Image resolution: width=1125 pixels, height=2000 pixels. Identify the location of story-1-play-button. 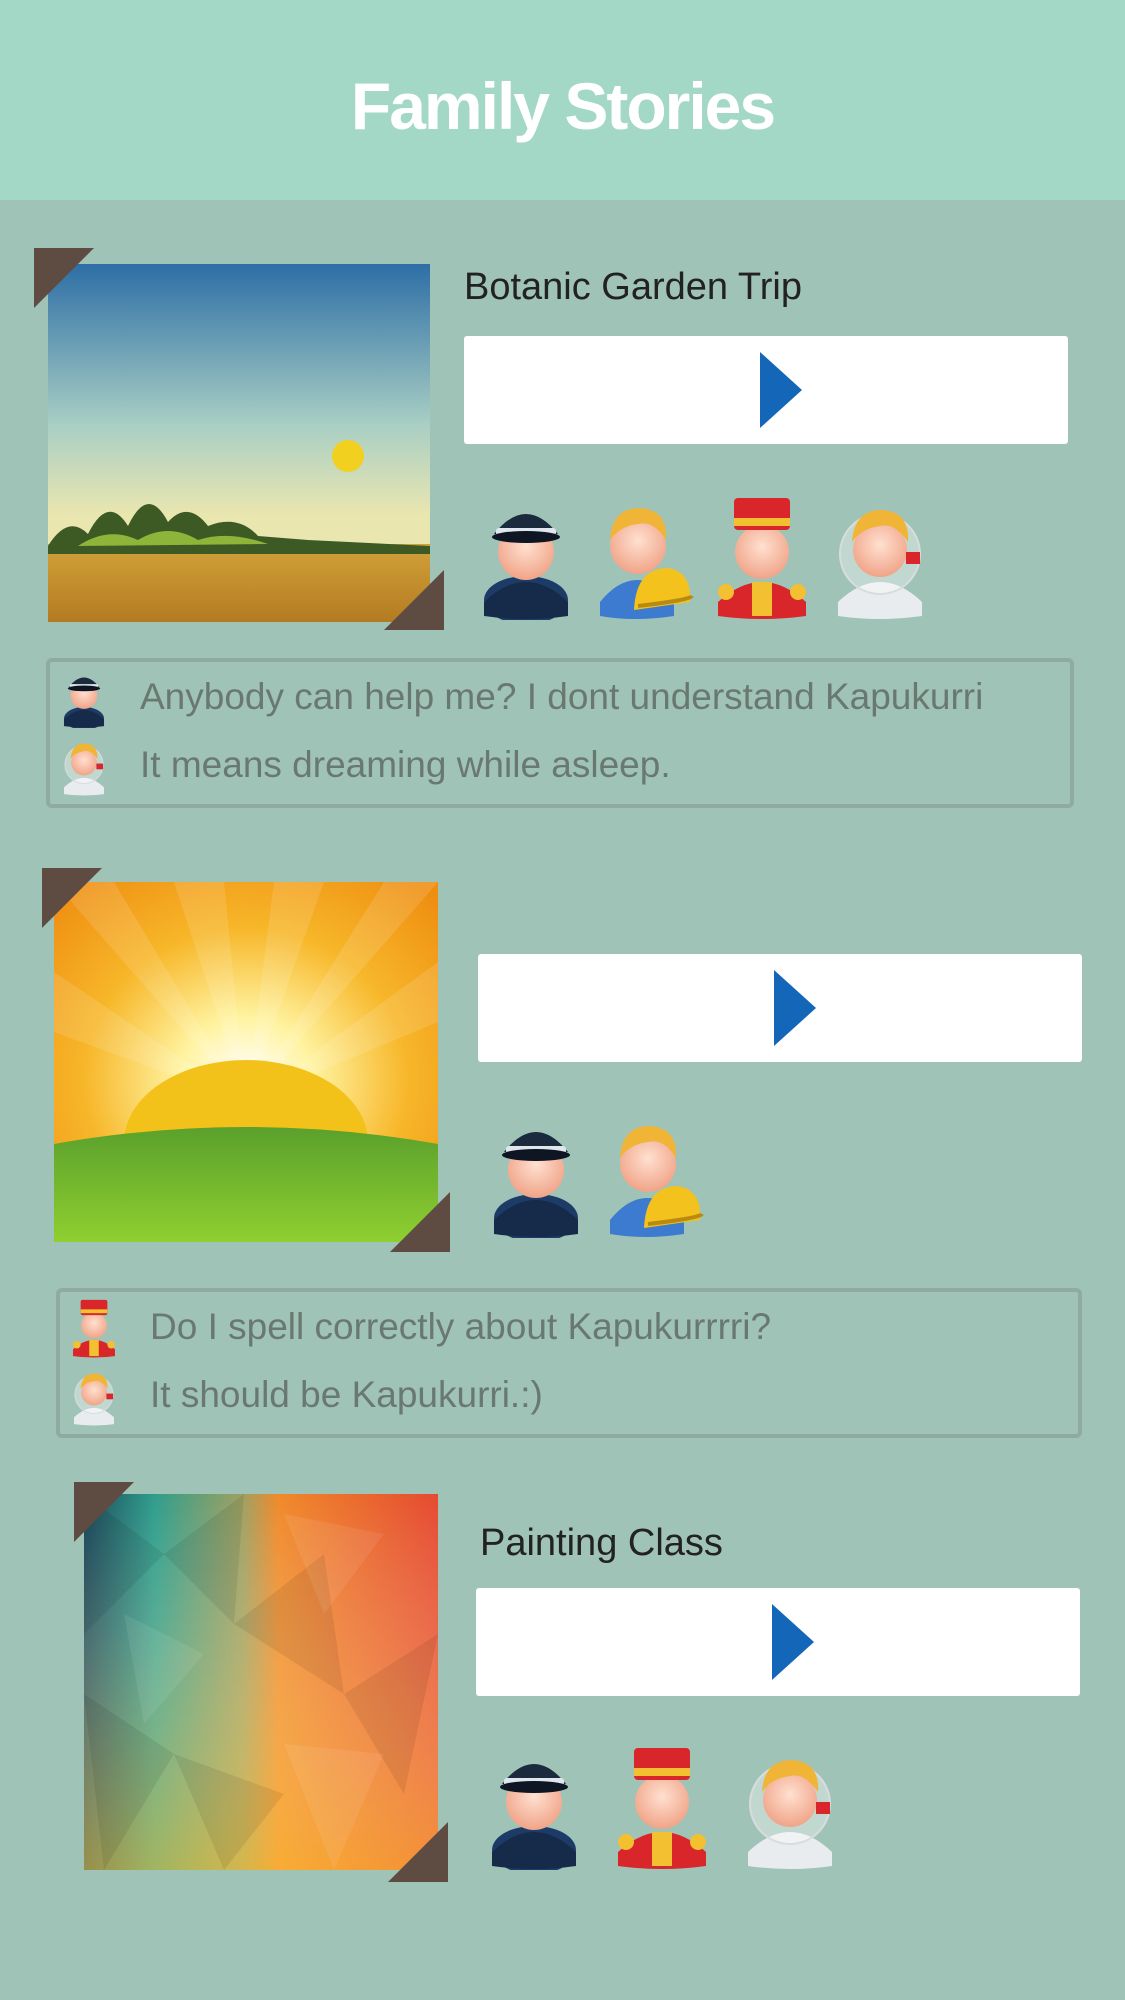
(766, 390).